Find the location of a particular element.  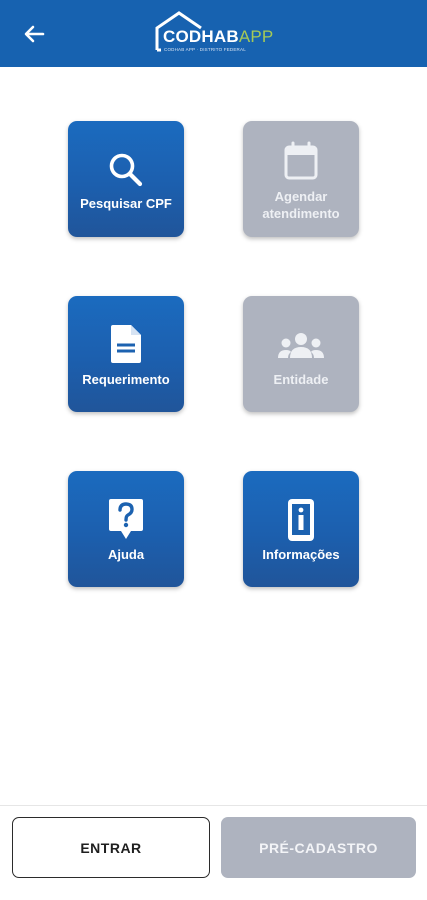

tile-label: Pesquisar CPF is located at coordinates (126, 203).